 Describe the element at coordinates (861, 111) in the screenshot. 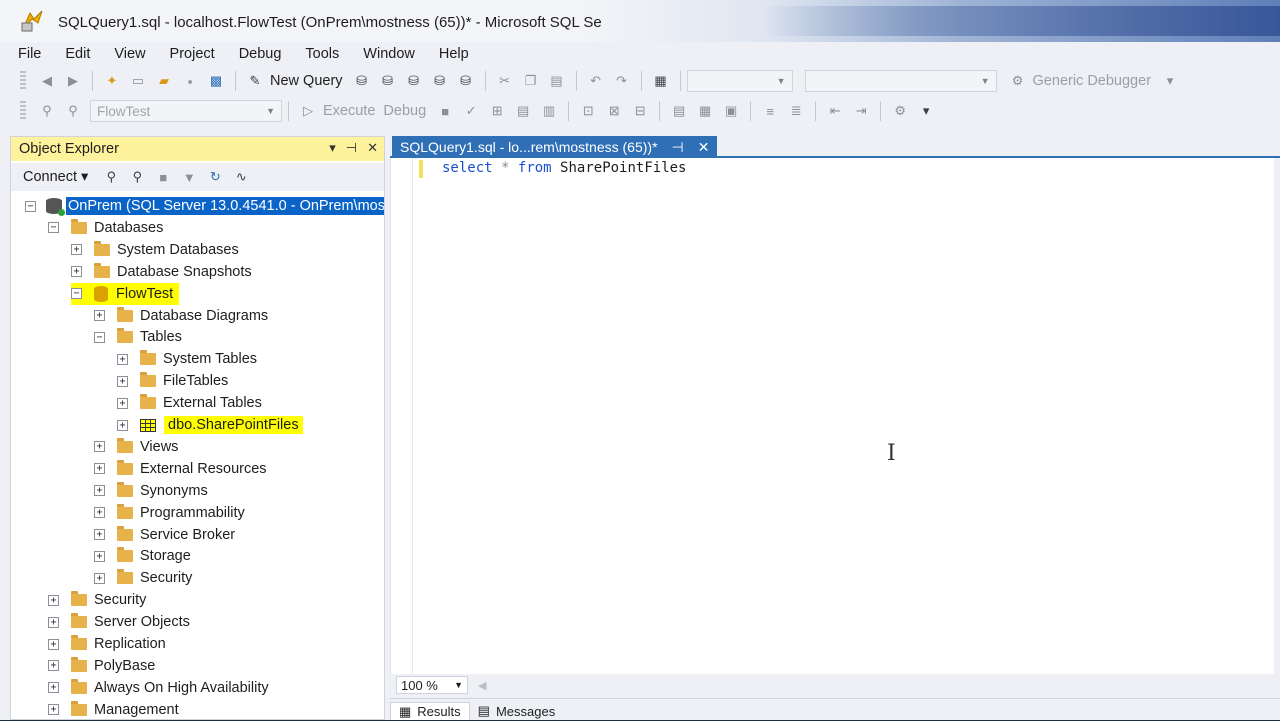

I see `increase-indent-icon: ⇥` at that location.